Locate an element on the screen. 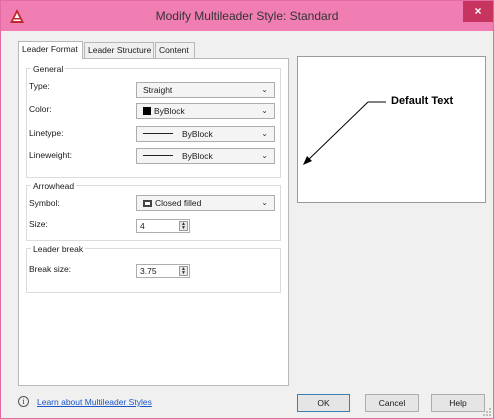 The height and width of the screenshot is (419, 494). ok-button: OK is located at coordinates (323, 403).